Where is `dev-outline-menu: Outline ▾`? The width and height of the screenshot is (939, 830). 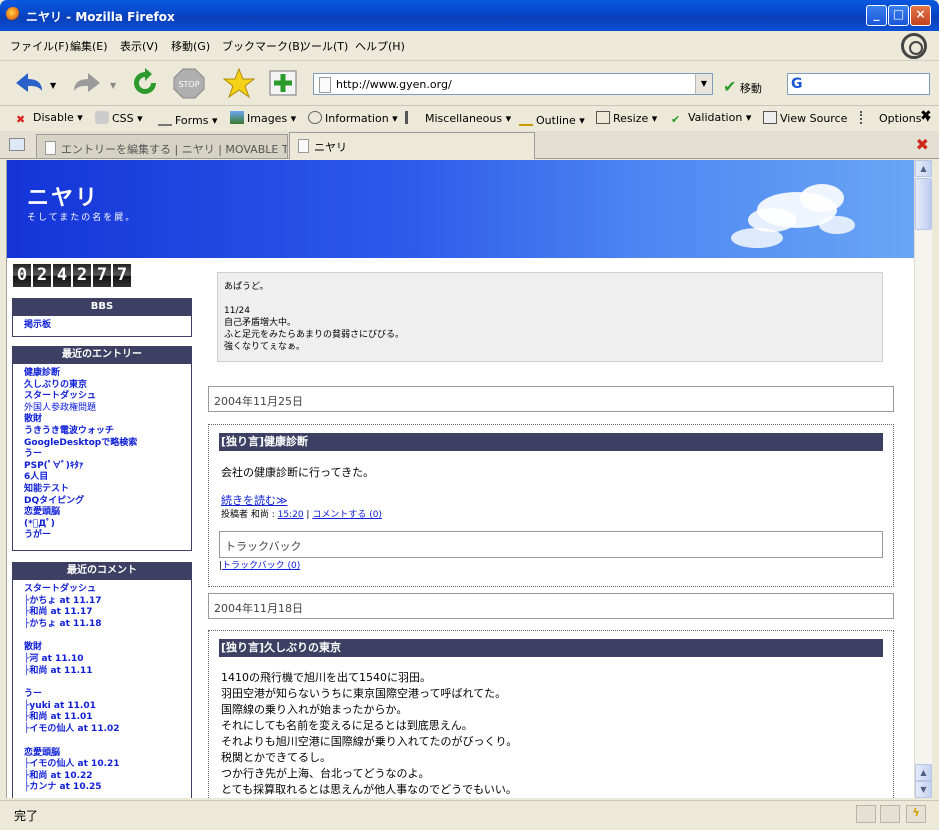 dev-outline-menu: Outline ▾ is located at coordinates (552, 119).